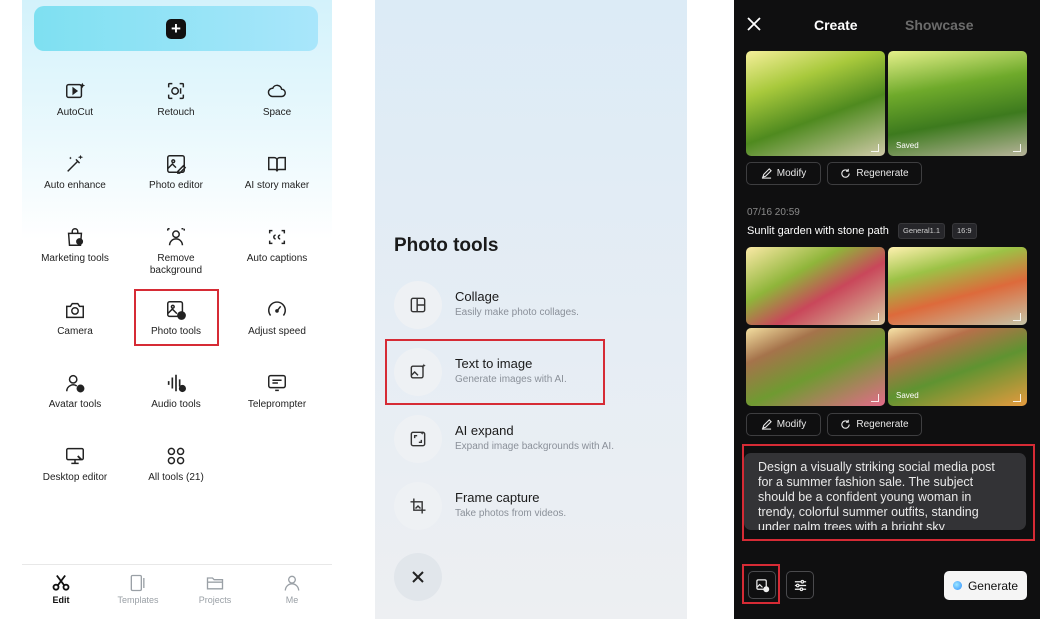 This screenshot has width=1061, height=619. Describe the element at coordinates (418, 506) in the screenshot. I see `frame-capture-icon` at that location.